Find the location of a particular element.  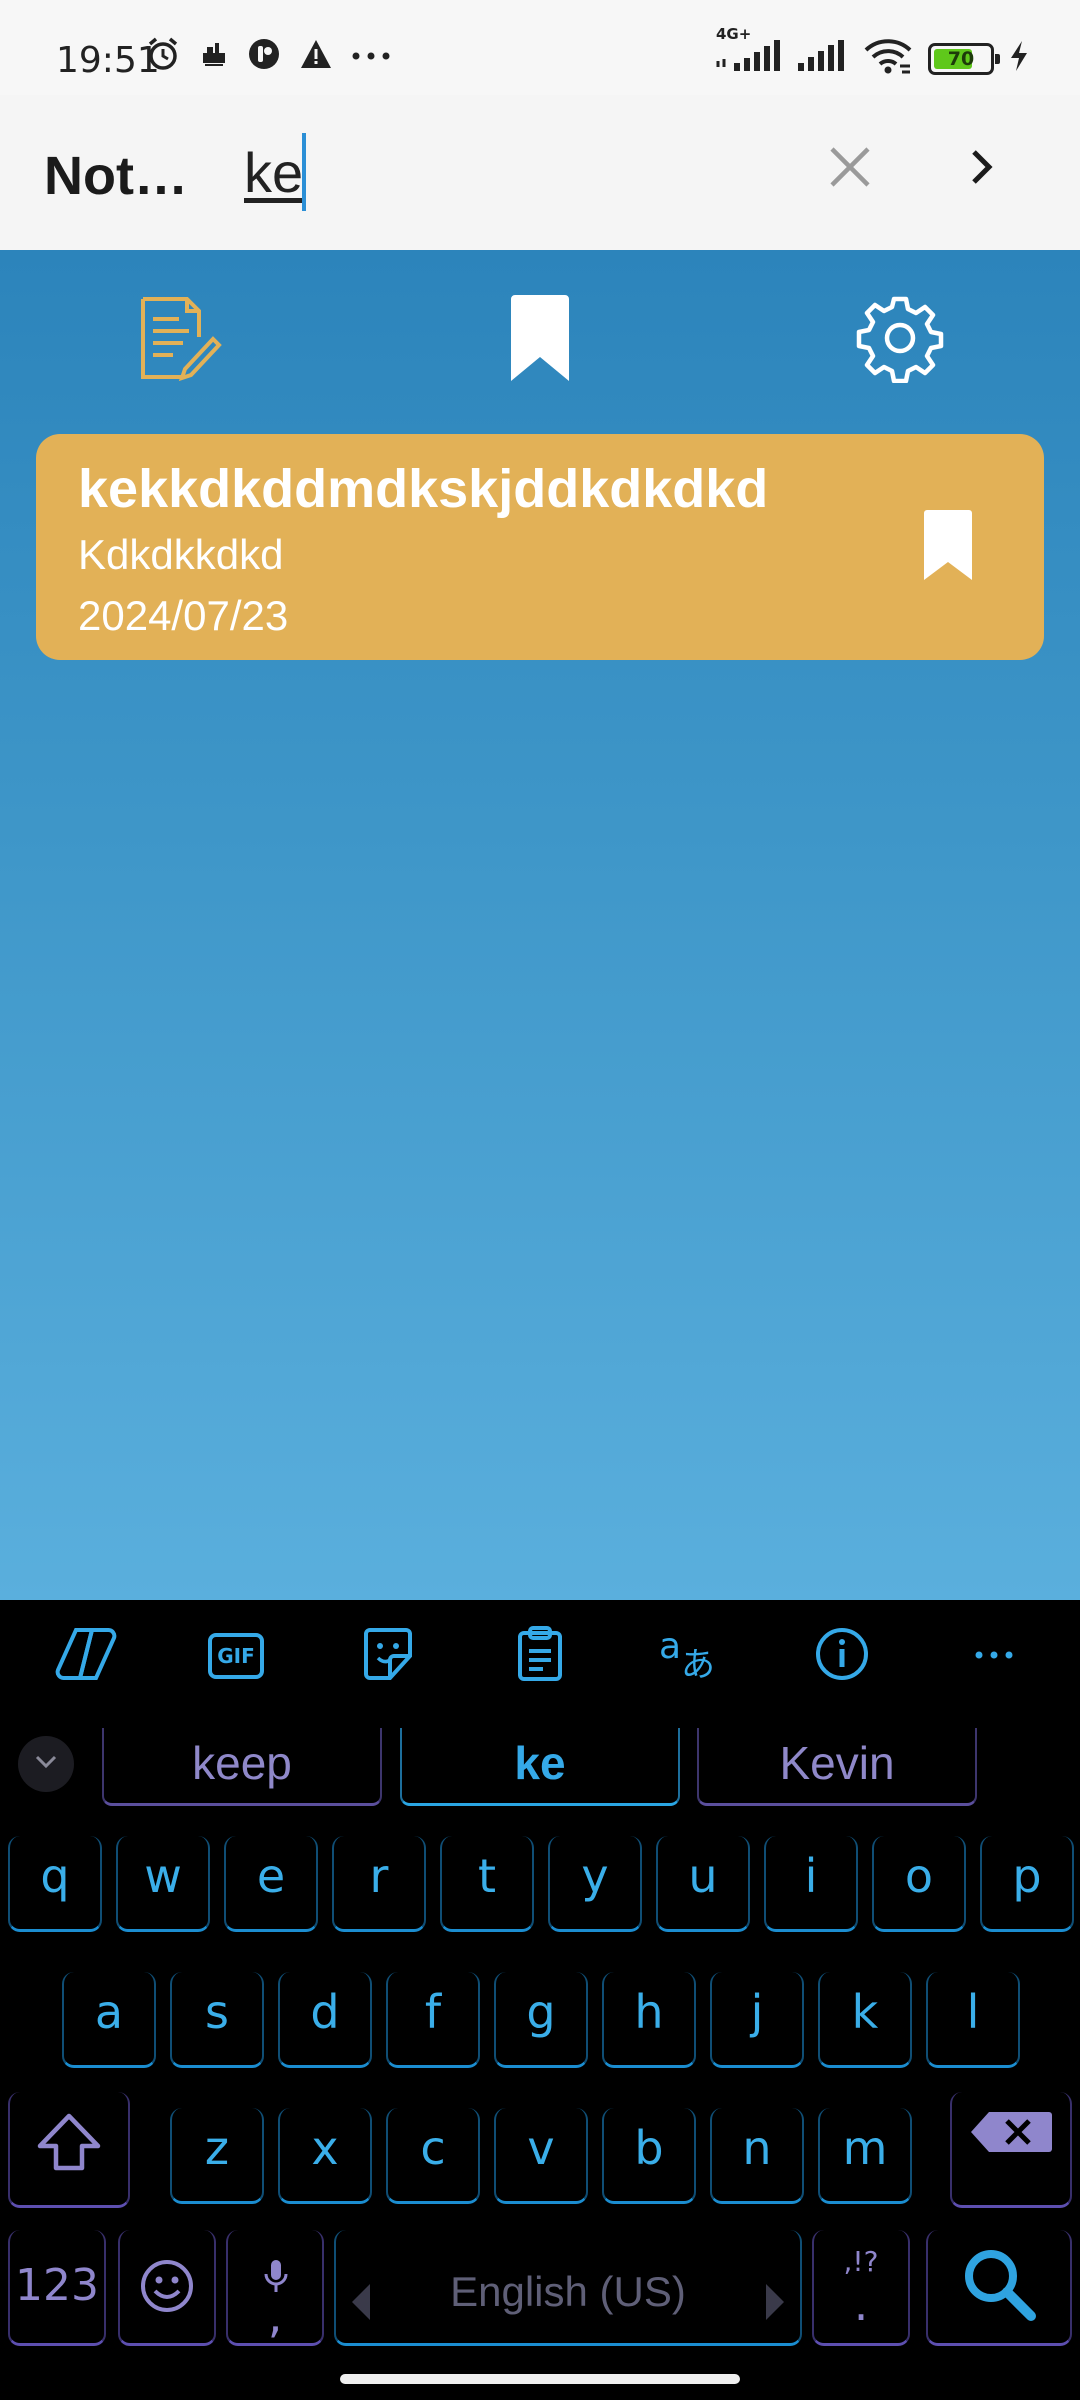

suggestion-ke: ke is located at coordinates (540, 1767).